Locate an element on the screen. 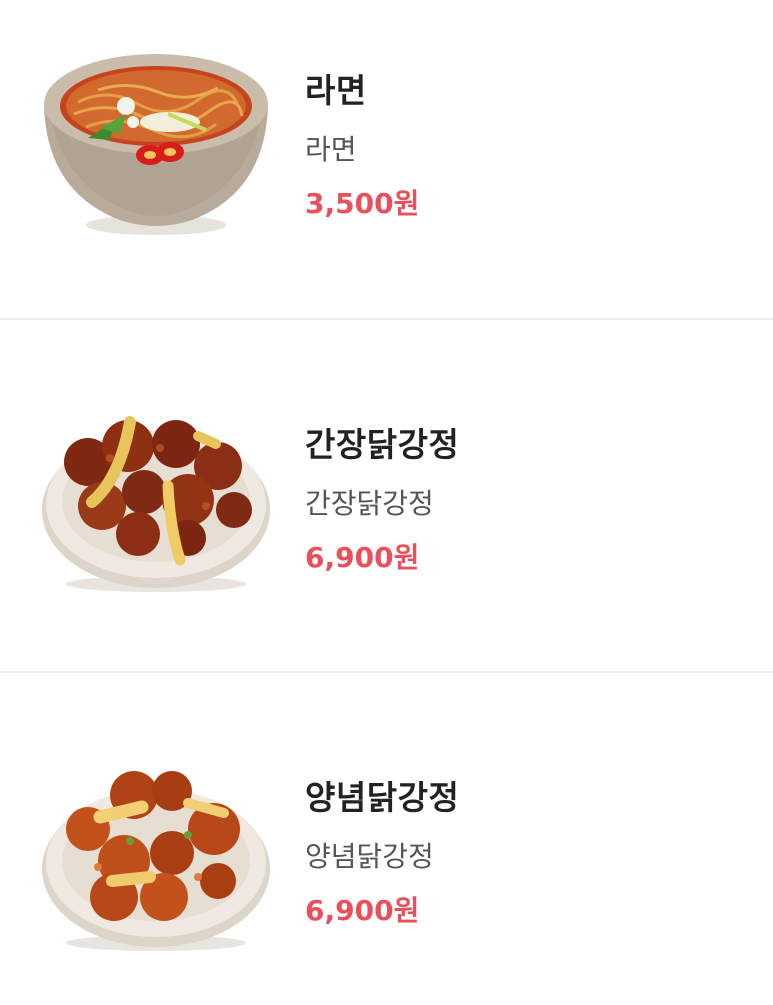 This screenshot has height=1005, width=773. item-name: 라면 is located at coordinates (336, 90).